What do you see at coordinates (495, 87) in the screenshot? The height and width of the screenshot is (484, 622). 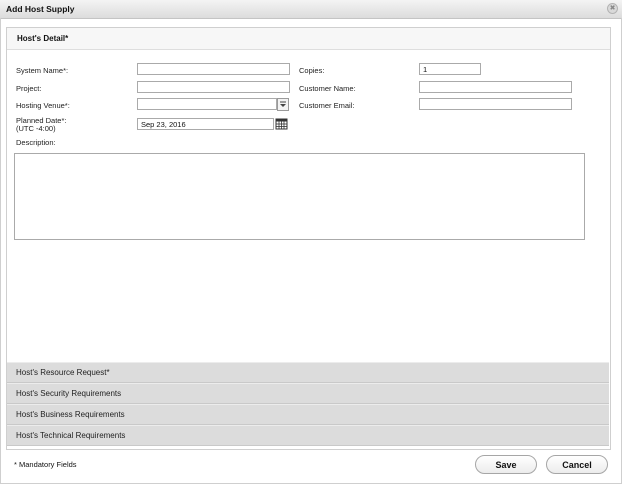 I see `customer-name-input` at bounding box center [495, 87].